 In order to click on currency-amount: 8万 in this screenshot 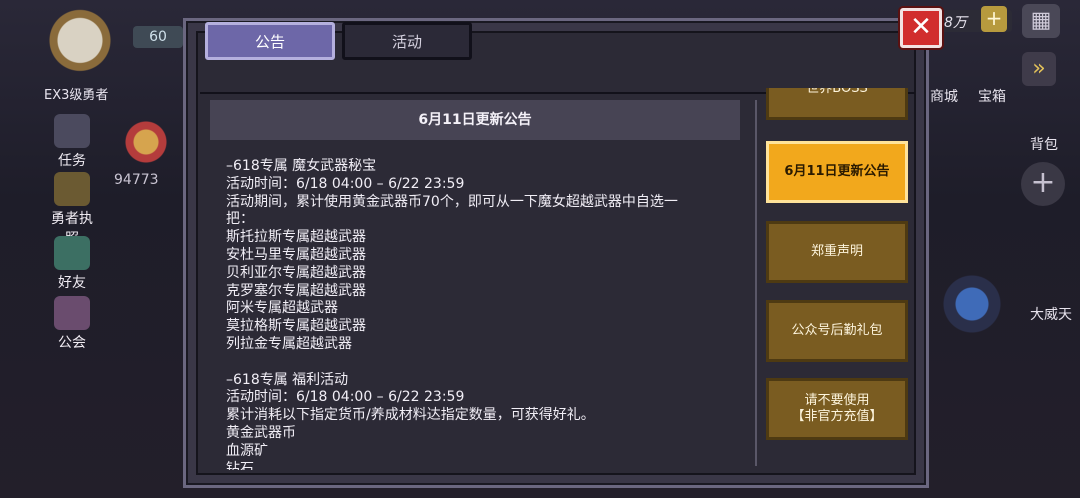, I will do `click(955, 23)`.